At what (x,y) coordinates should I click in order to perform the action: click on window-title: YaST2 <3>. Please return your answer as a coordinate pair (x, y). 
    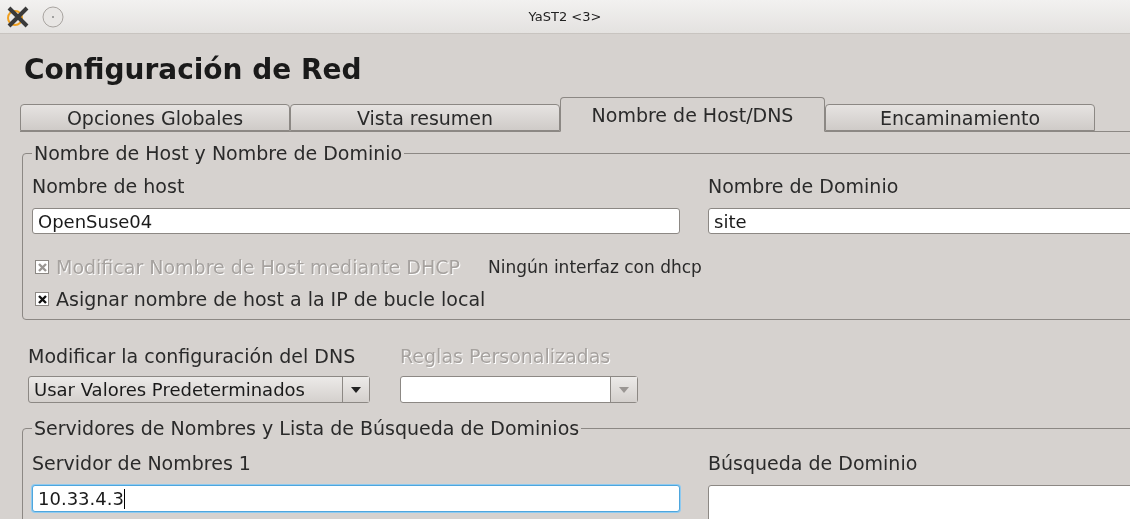
    Looking at the image, I should click on (565, 16).